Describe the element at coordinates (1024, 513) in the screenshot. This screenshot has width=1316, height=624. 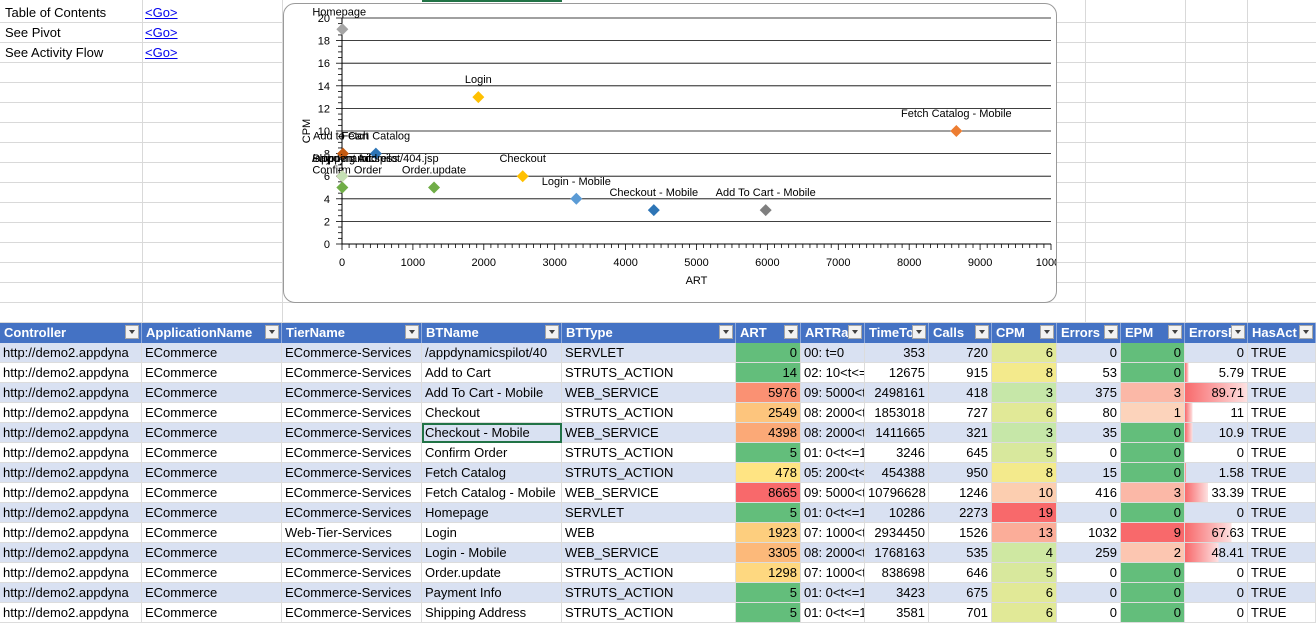
I see `table-cell: 19` at that location.